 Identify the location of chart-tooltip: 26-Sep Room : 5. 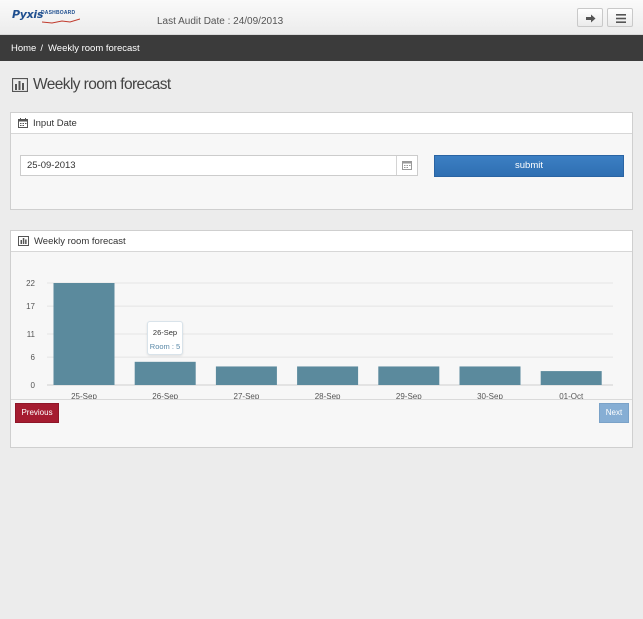
(165, 338).